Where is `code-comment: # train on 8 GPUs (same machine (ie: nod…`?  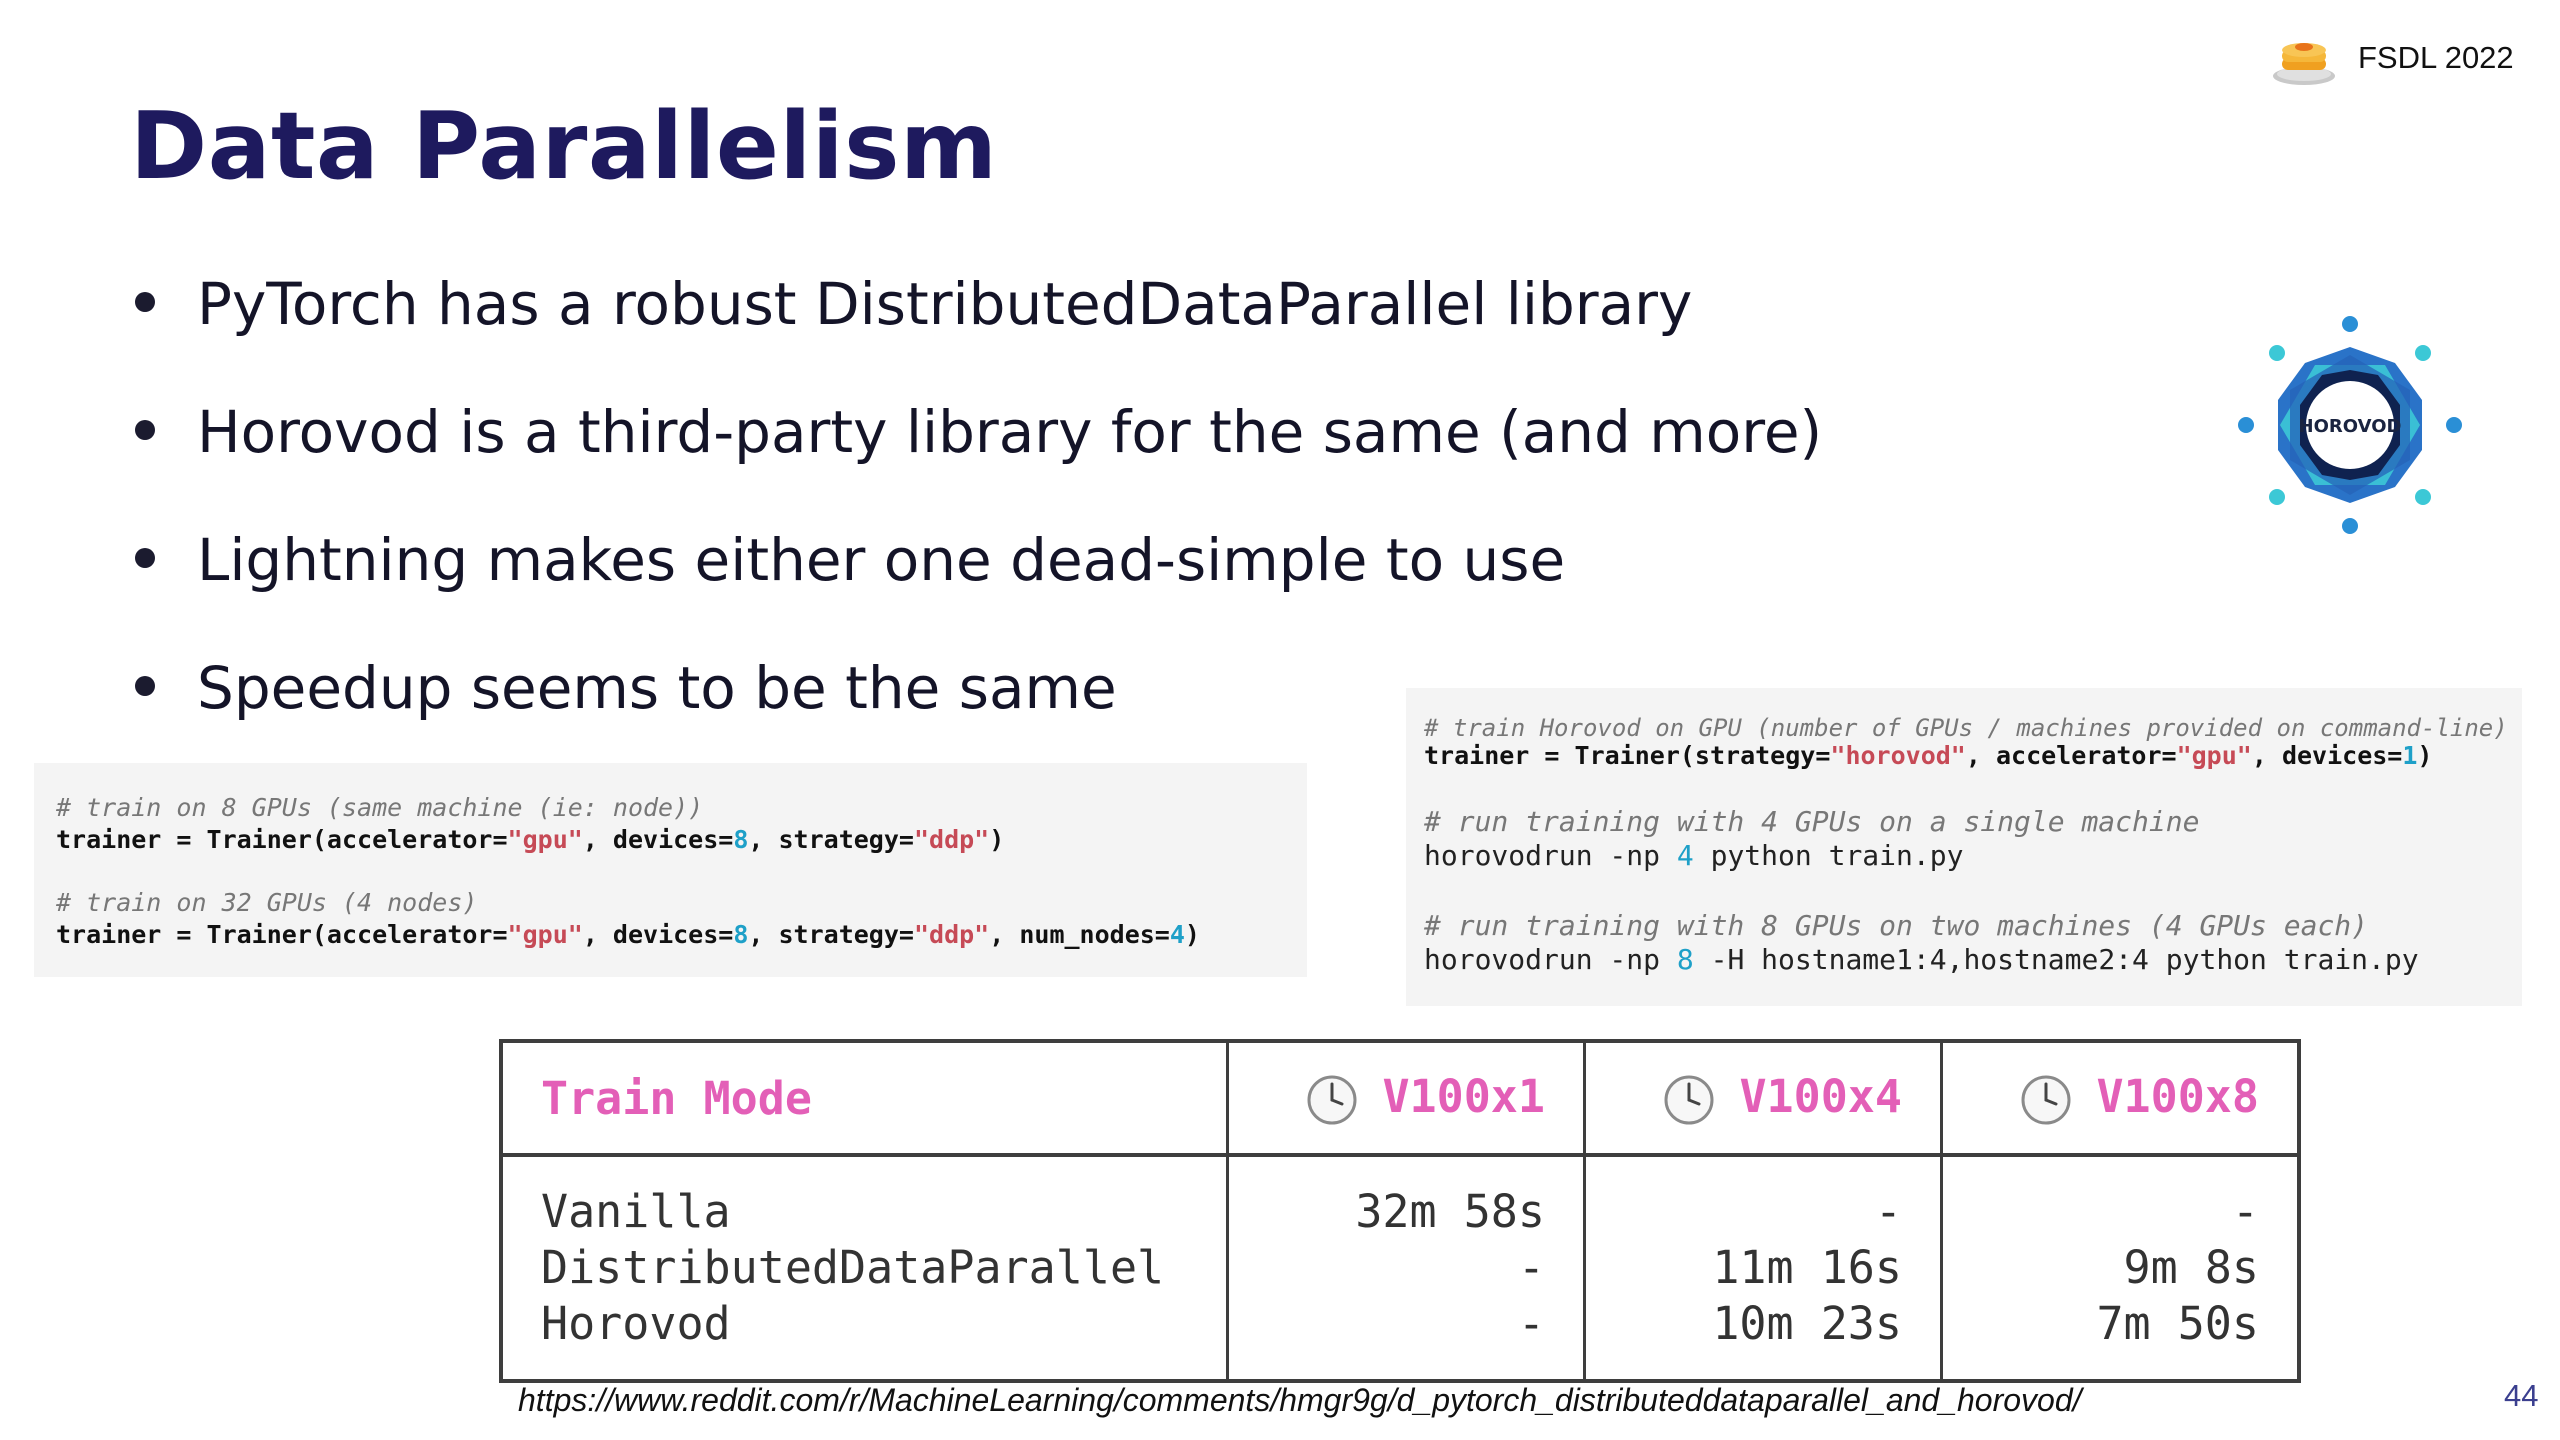
code-comment: # train on 8 GPUs (same machine (ie: nod… is located at coordinates (380, 807).